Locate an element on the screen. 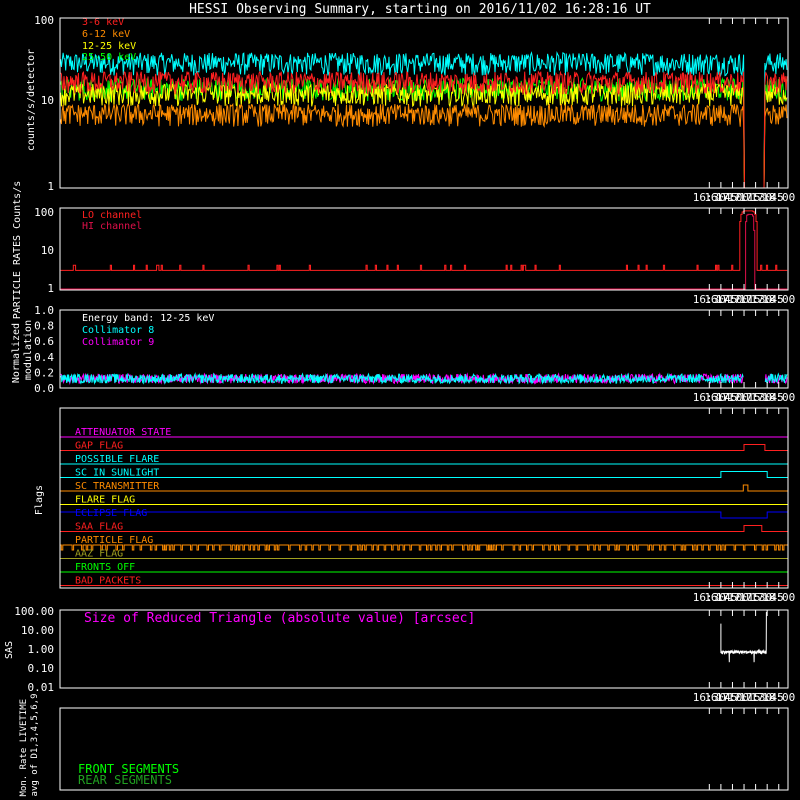 The image size is (800, 800). modulation-ytick: 0.0 is located at coordinates (44, 388).